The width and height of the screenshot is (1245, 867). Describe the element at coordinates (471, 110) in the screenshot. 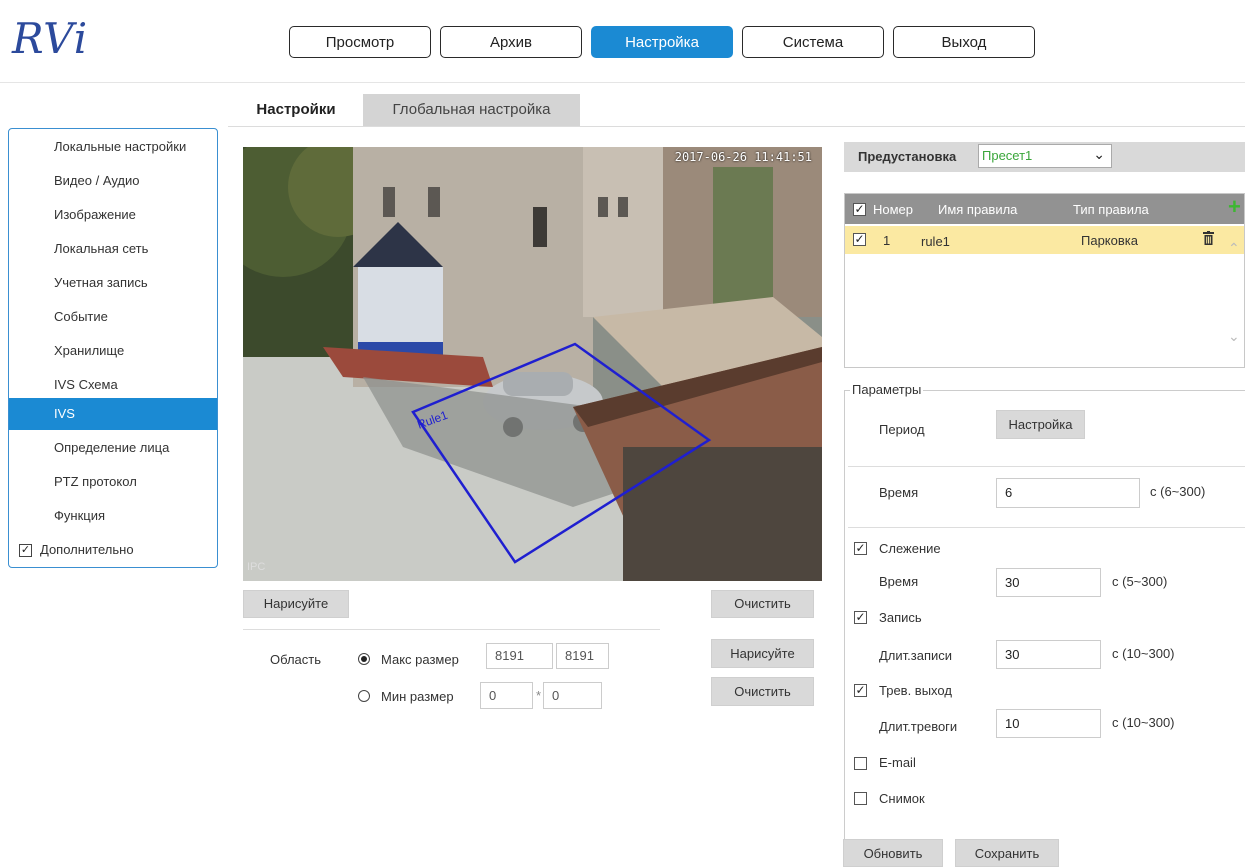

I see `tab-global-settings: Глобальная настройка` at that location.